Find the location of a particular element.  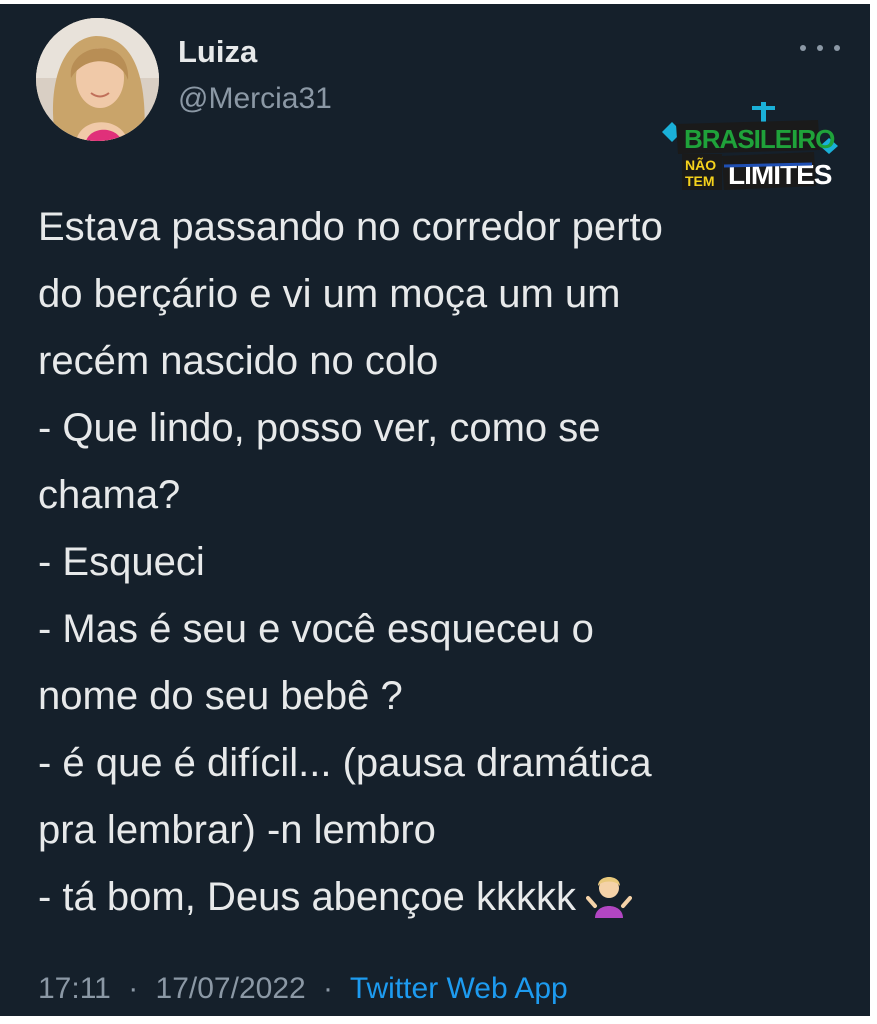

author-handle: @Mercia31 is located at coordinates (255, 99).